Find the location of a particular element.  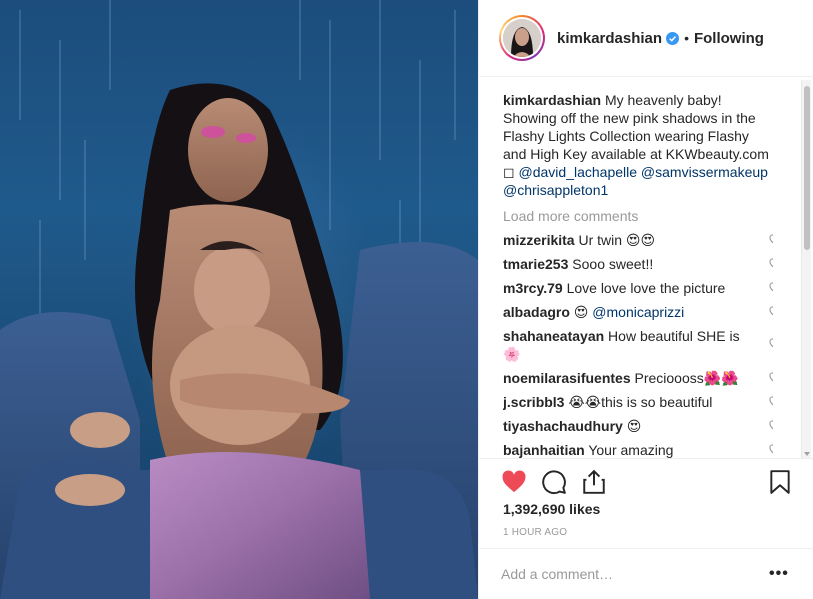

mention-link: @samvissermakeup is located at coordinates (704, 172).